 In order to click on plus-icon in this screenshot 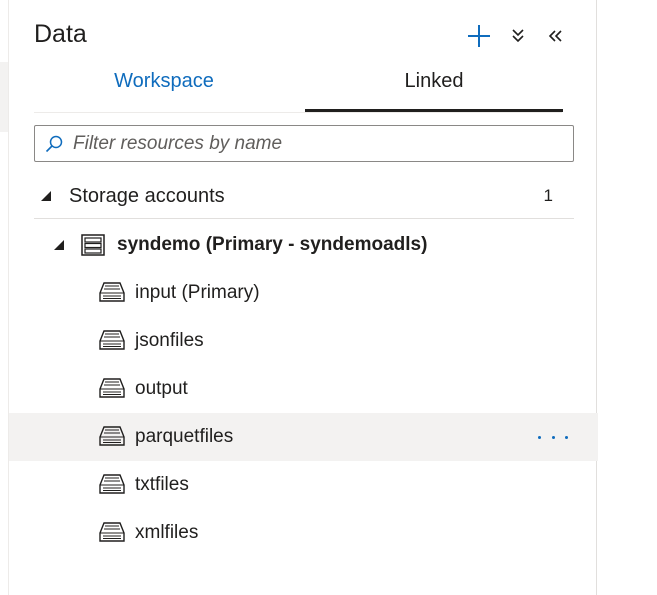, I will do `click(479, 36)`.